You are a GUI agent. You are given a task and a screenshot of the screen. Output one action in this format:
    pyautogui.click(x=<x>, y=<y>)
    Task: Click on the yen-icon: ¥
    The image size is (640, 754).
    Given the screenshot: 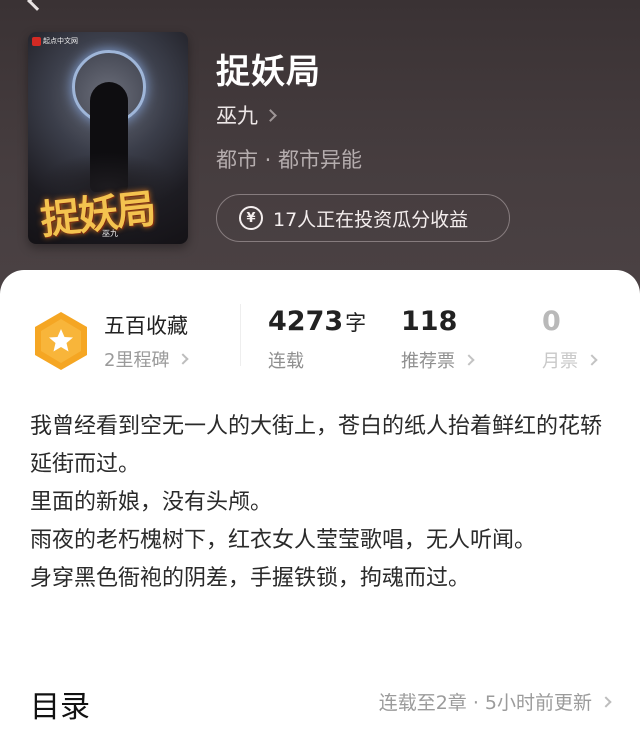 What is the action you would take?
    pyautogui.click(x=251, y=218)
    